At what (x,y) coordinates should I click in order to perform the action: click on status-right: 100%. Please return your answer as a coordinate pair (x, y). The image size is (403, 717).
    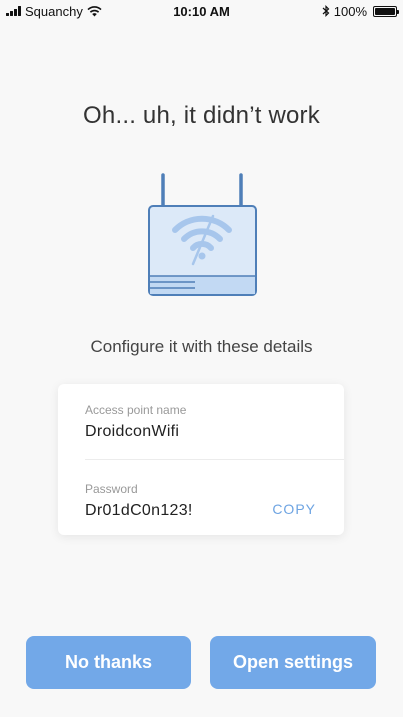
    Looking at the image, I should click on (360, 11).